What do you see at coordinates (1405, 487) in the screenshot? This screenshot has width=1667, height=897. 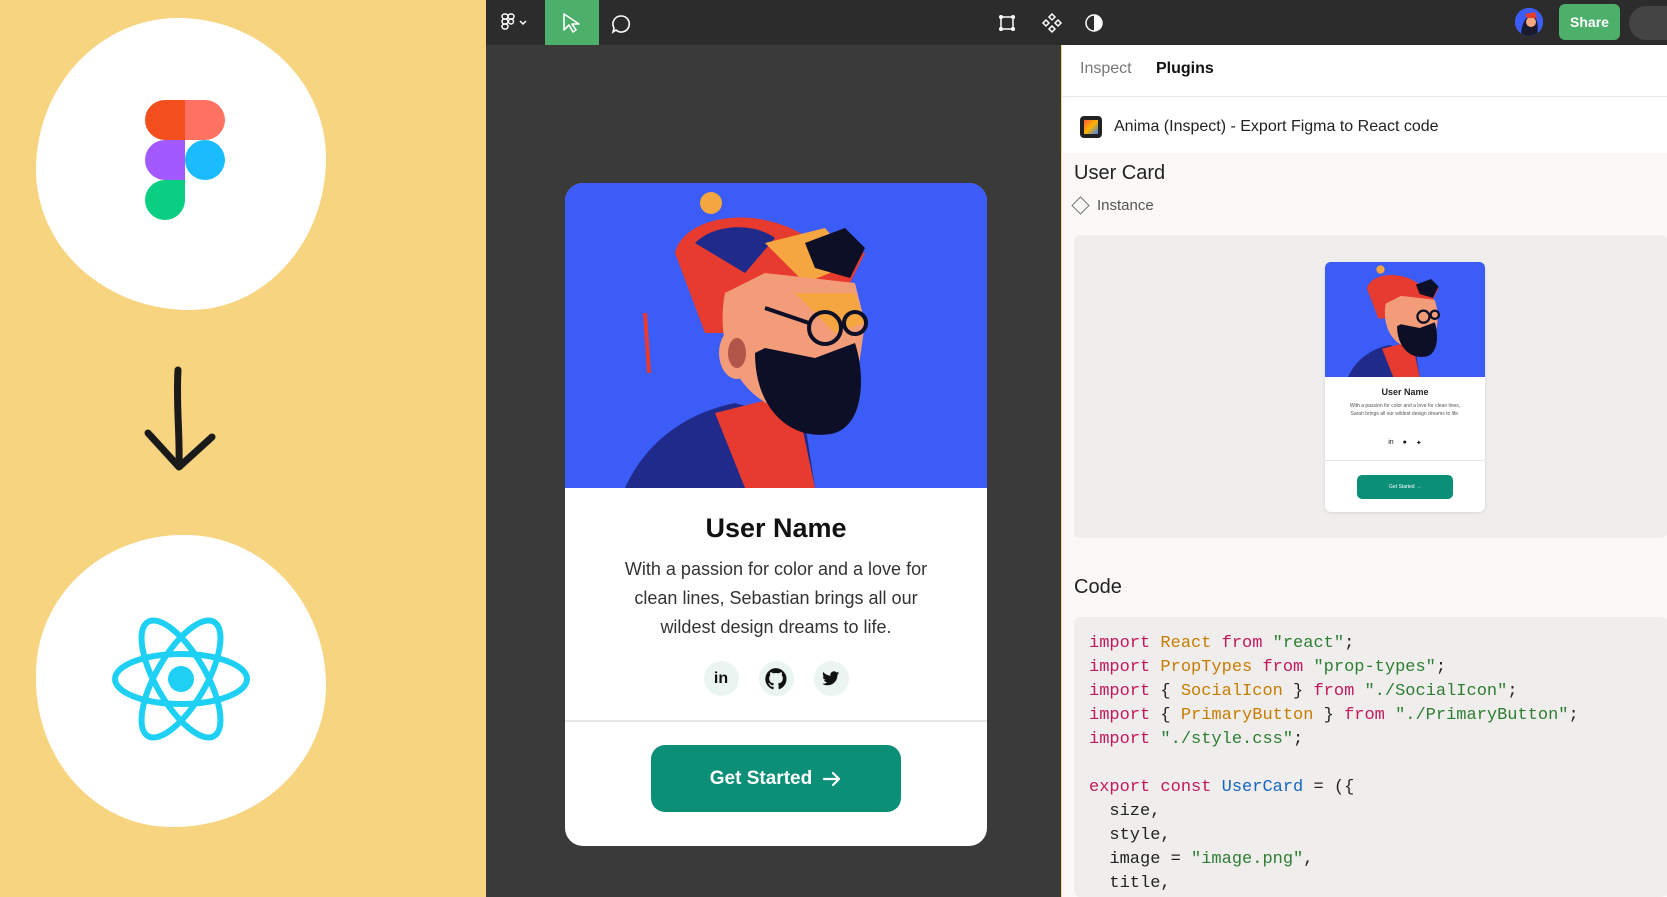 I see `preview-button: Get Started →` at bounding box center [1405, 487].